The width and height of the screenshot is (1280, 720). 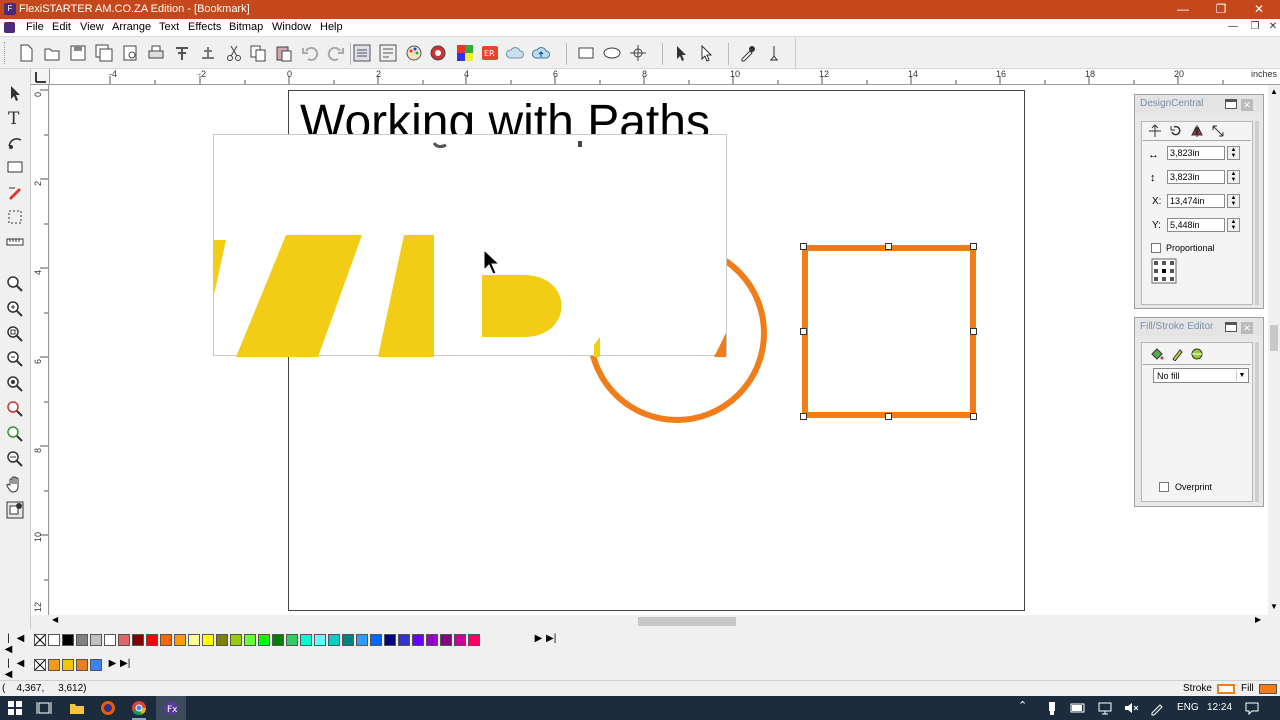 What do you see at coordinates (15, 359) in the screenshot?
I see `zoom-out-icon` at bounding box center [15, 359].